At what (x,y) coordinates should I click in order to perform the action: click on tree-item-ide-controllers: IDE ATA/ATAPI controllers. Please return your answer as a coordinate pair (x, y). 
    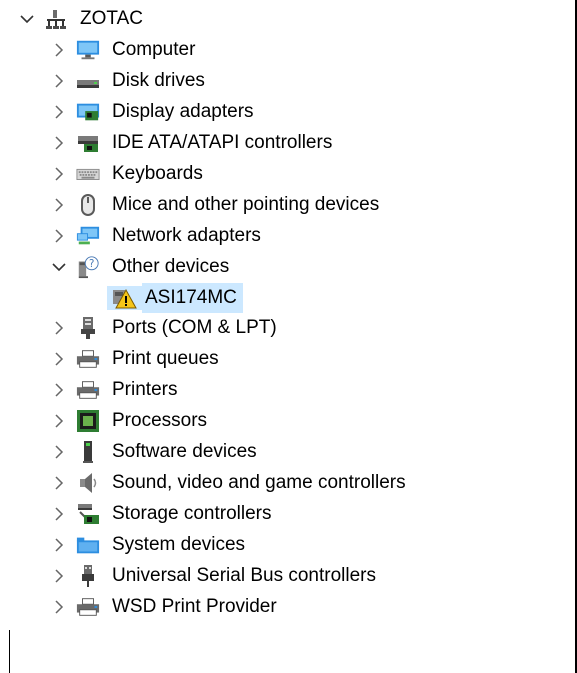
    Looking at the image, I should click on (191, 143).